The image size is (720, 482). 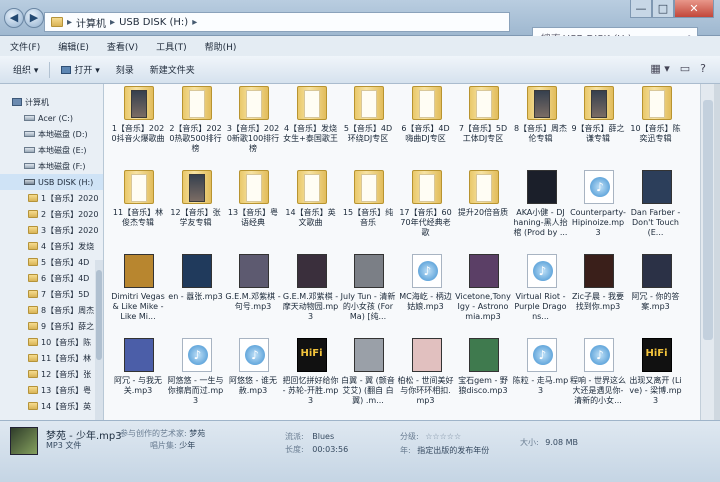 What do you see at coordinates (426, 212) in the screenshot?
I see `folder-item: 17【音乐】6070年代经典老歌` at bounding box center [426, 212].